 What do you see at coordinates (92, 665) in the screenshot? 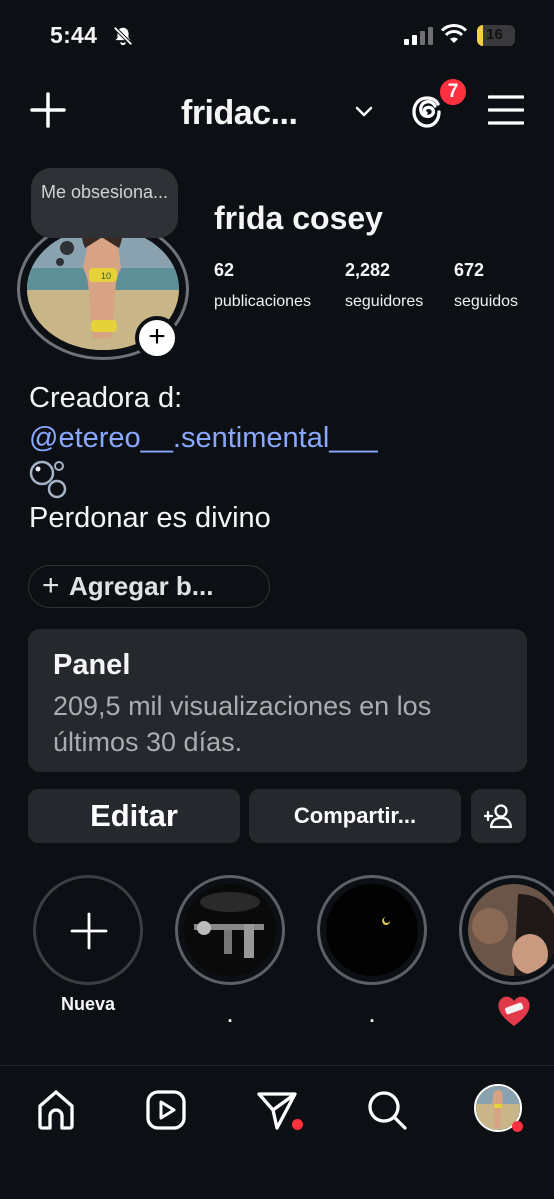
I see `panel-title: Panel` at bounding box center [92, 665].